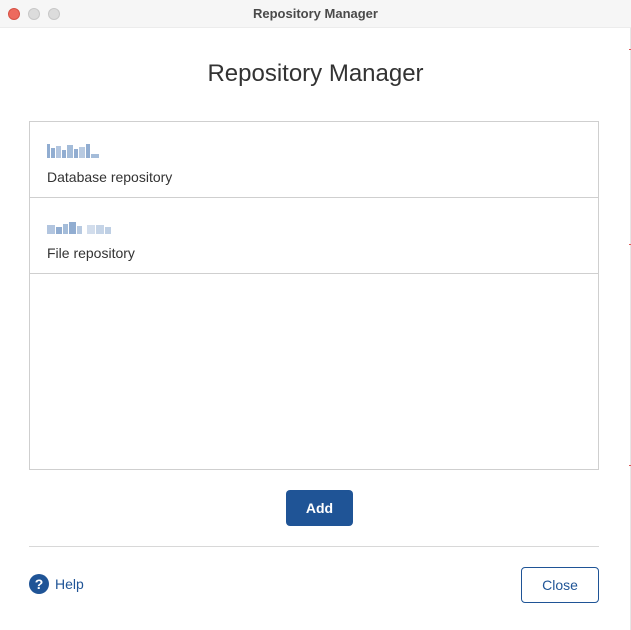  What do you see at coordinates (319, 508) in the screenshot?
I see `add-button: Add` at bounding box center [319, 508].